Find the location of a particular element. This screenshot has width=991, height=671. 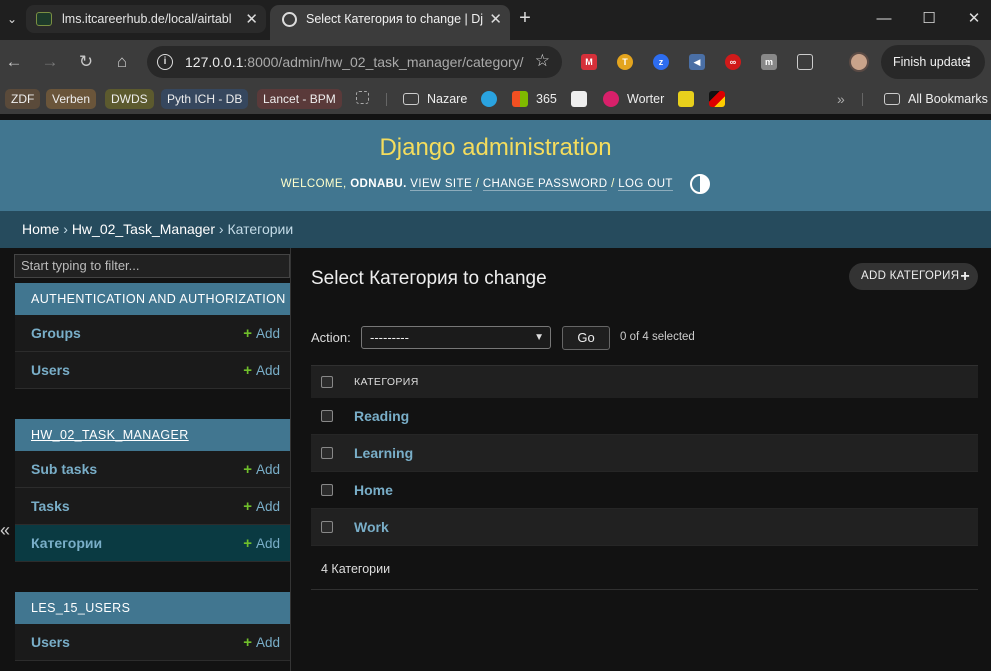

breadcrumb-home: Home is located at coordinates (40, 229).